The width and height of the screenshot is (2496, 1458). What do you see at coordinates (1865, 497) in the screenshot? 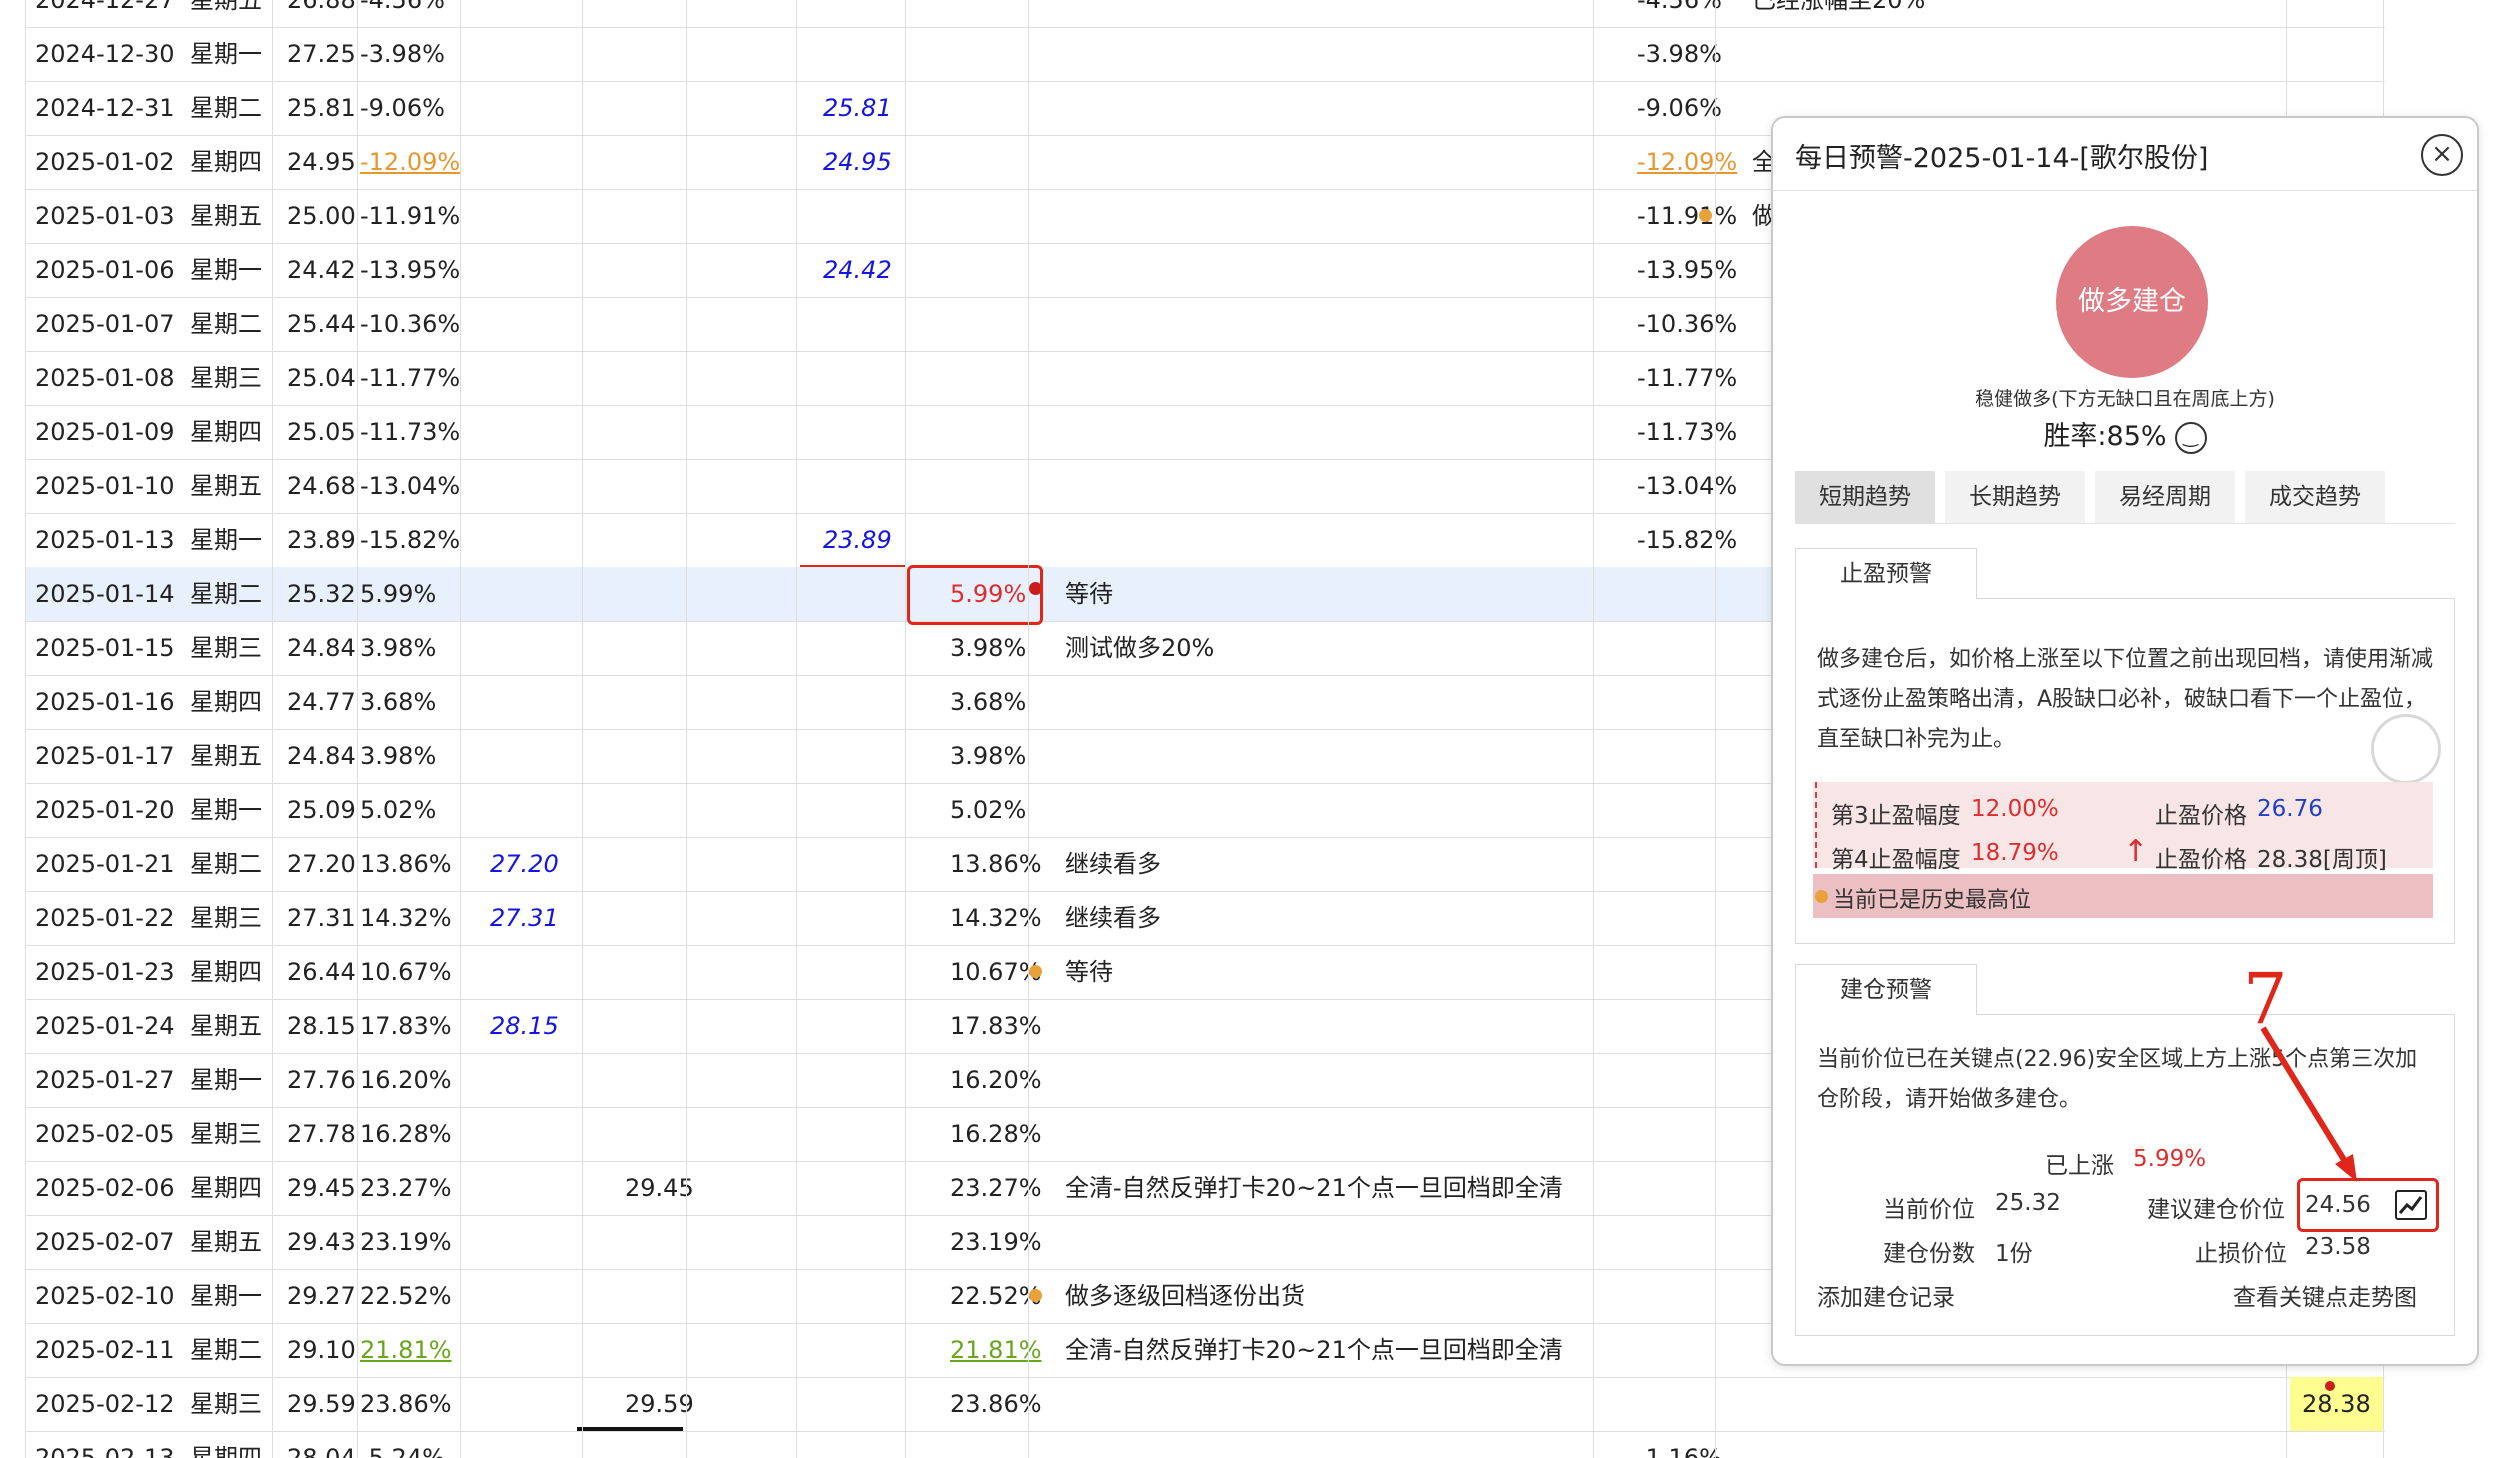
I see `tab-short-trend: 短期趋势` at bounding box center [1865, 497].